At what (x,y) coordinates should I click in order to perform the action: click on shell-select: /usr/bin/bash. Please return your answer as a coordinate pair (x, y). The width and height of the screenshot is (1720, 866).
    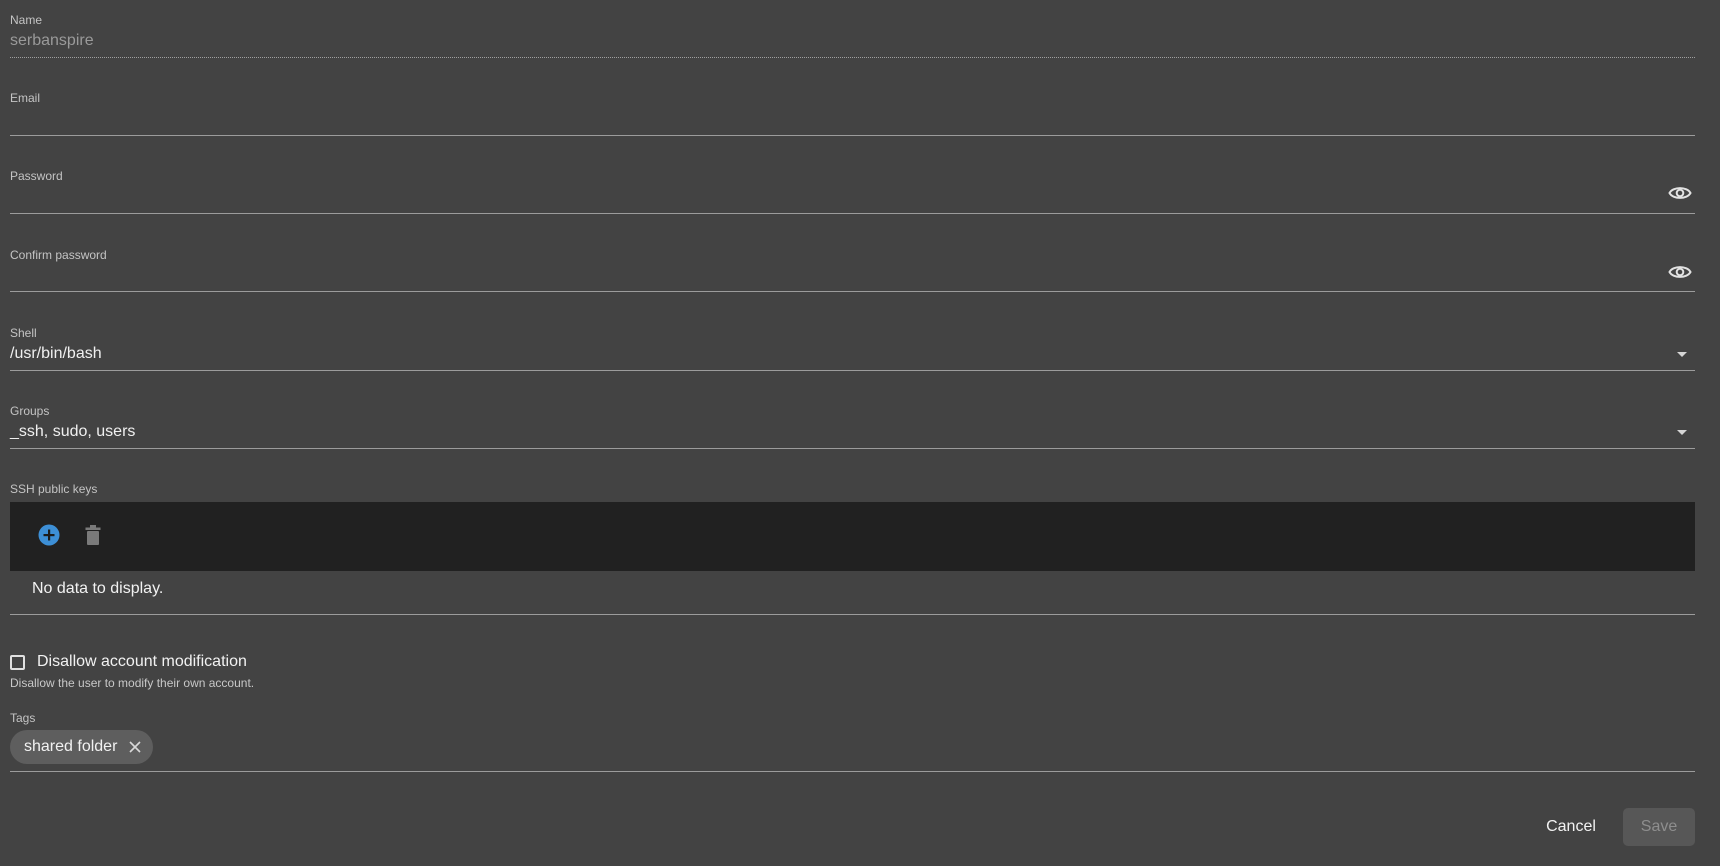
    Looking at the image, I should click on (852, 355).